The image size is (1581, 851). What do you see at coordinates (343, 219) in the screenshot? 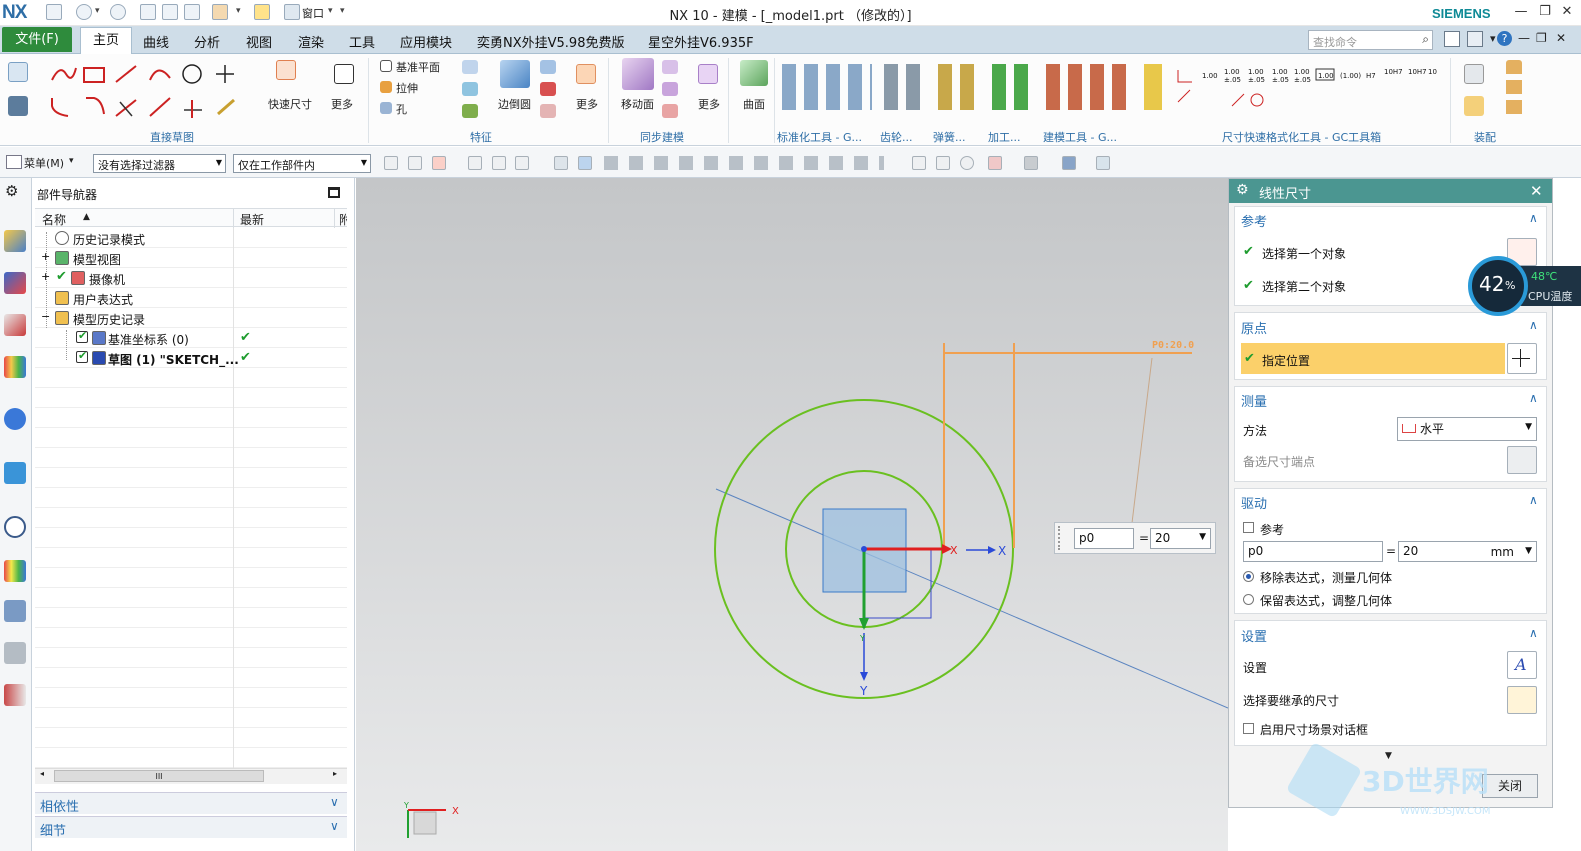
I see `column-dependency: 附` at bounding box center [343, 219].